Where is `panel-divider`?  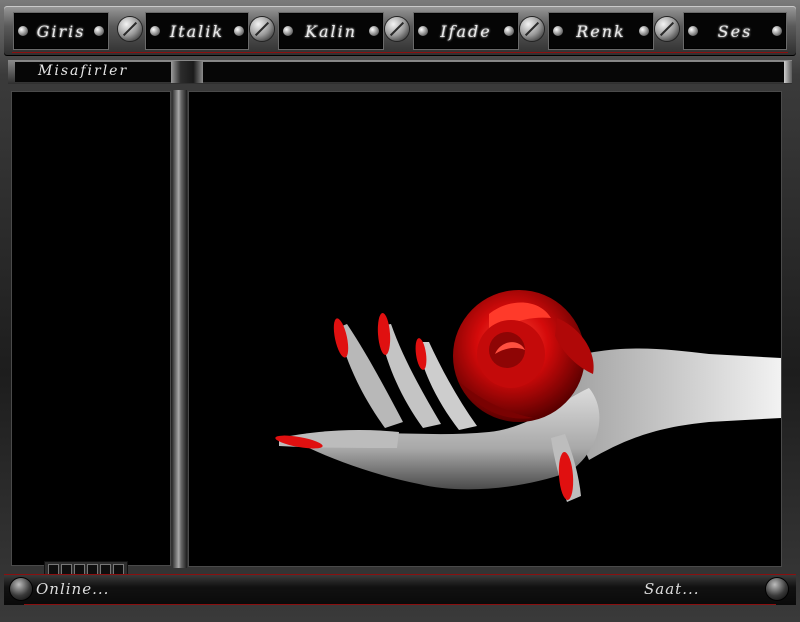 panel-divider is located at coordinates (179, 329).